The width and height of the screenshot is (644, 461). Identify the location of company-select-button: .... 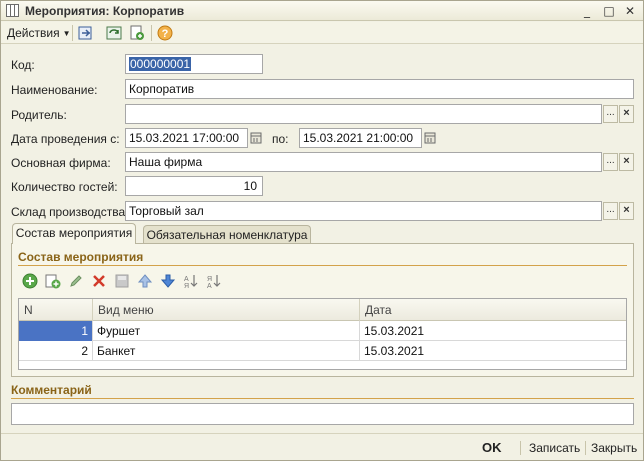
(610, 162).